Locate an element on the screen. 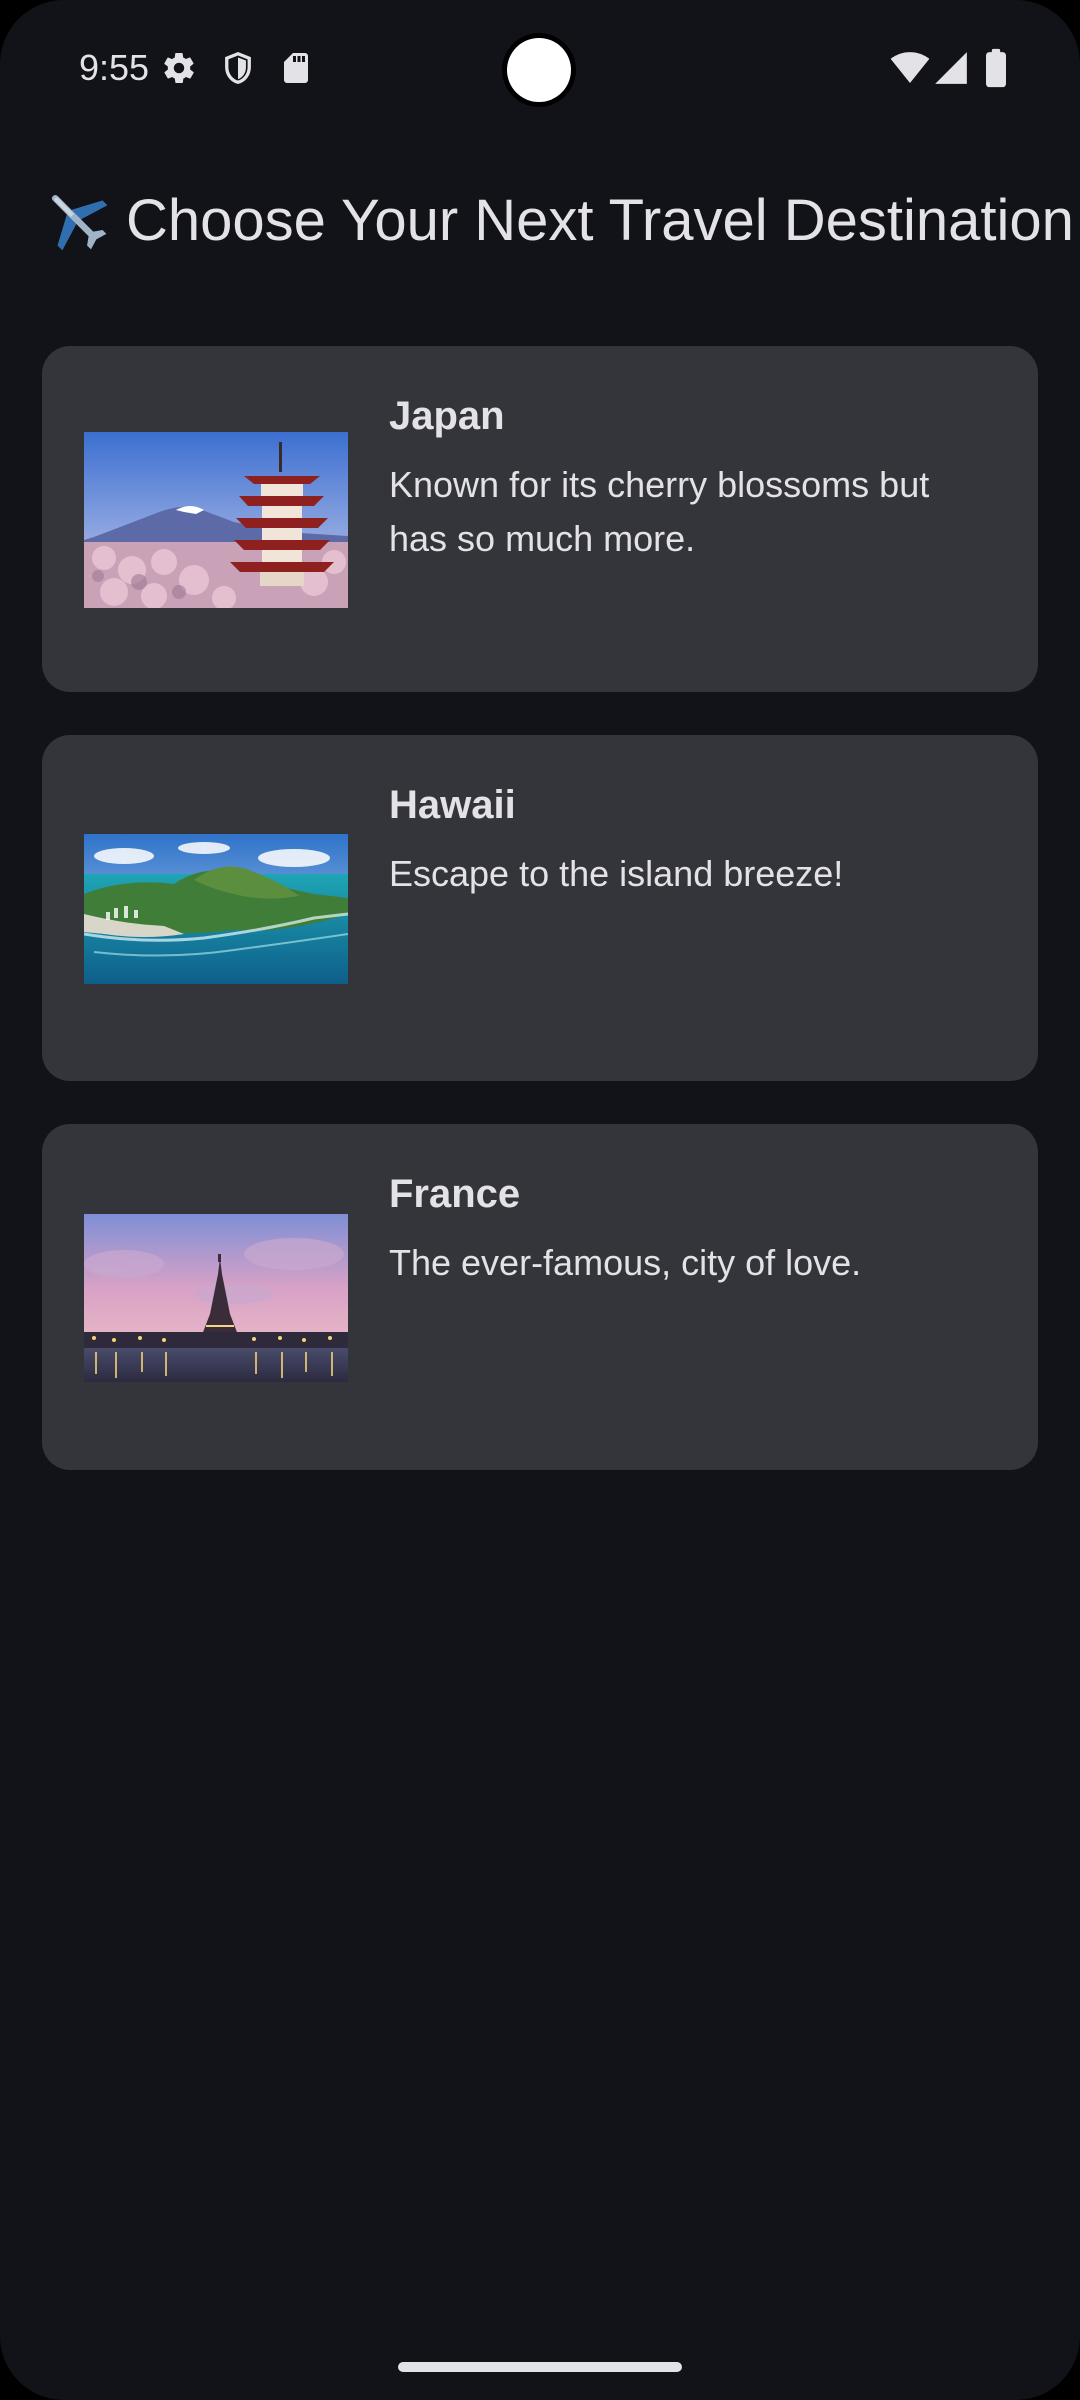 The height and width of the screenshot is (2400, 1080). hawaii-image is located at coordinates (216, 909).